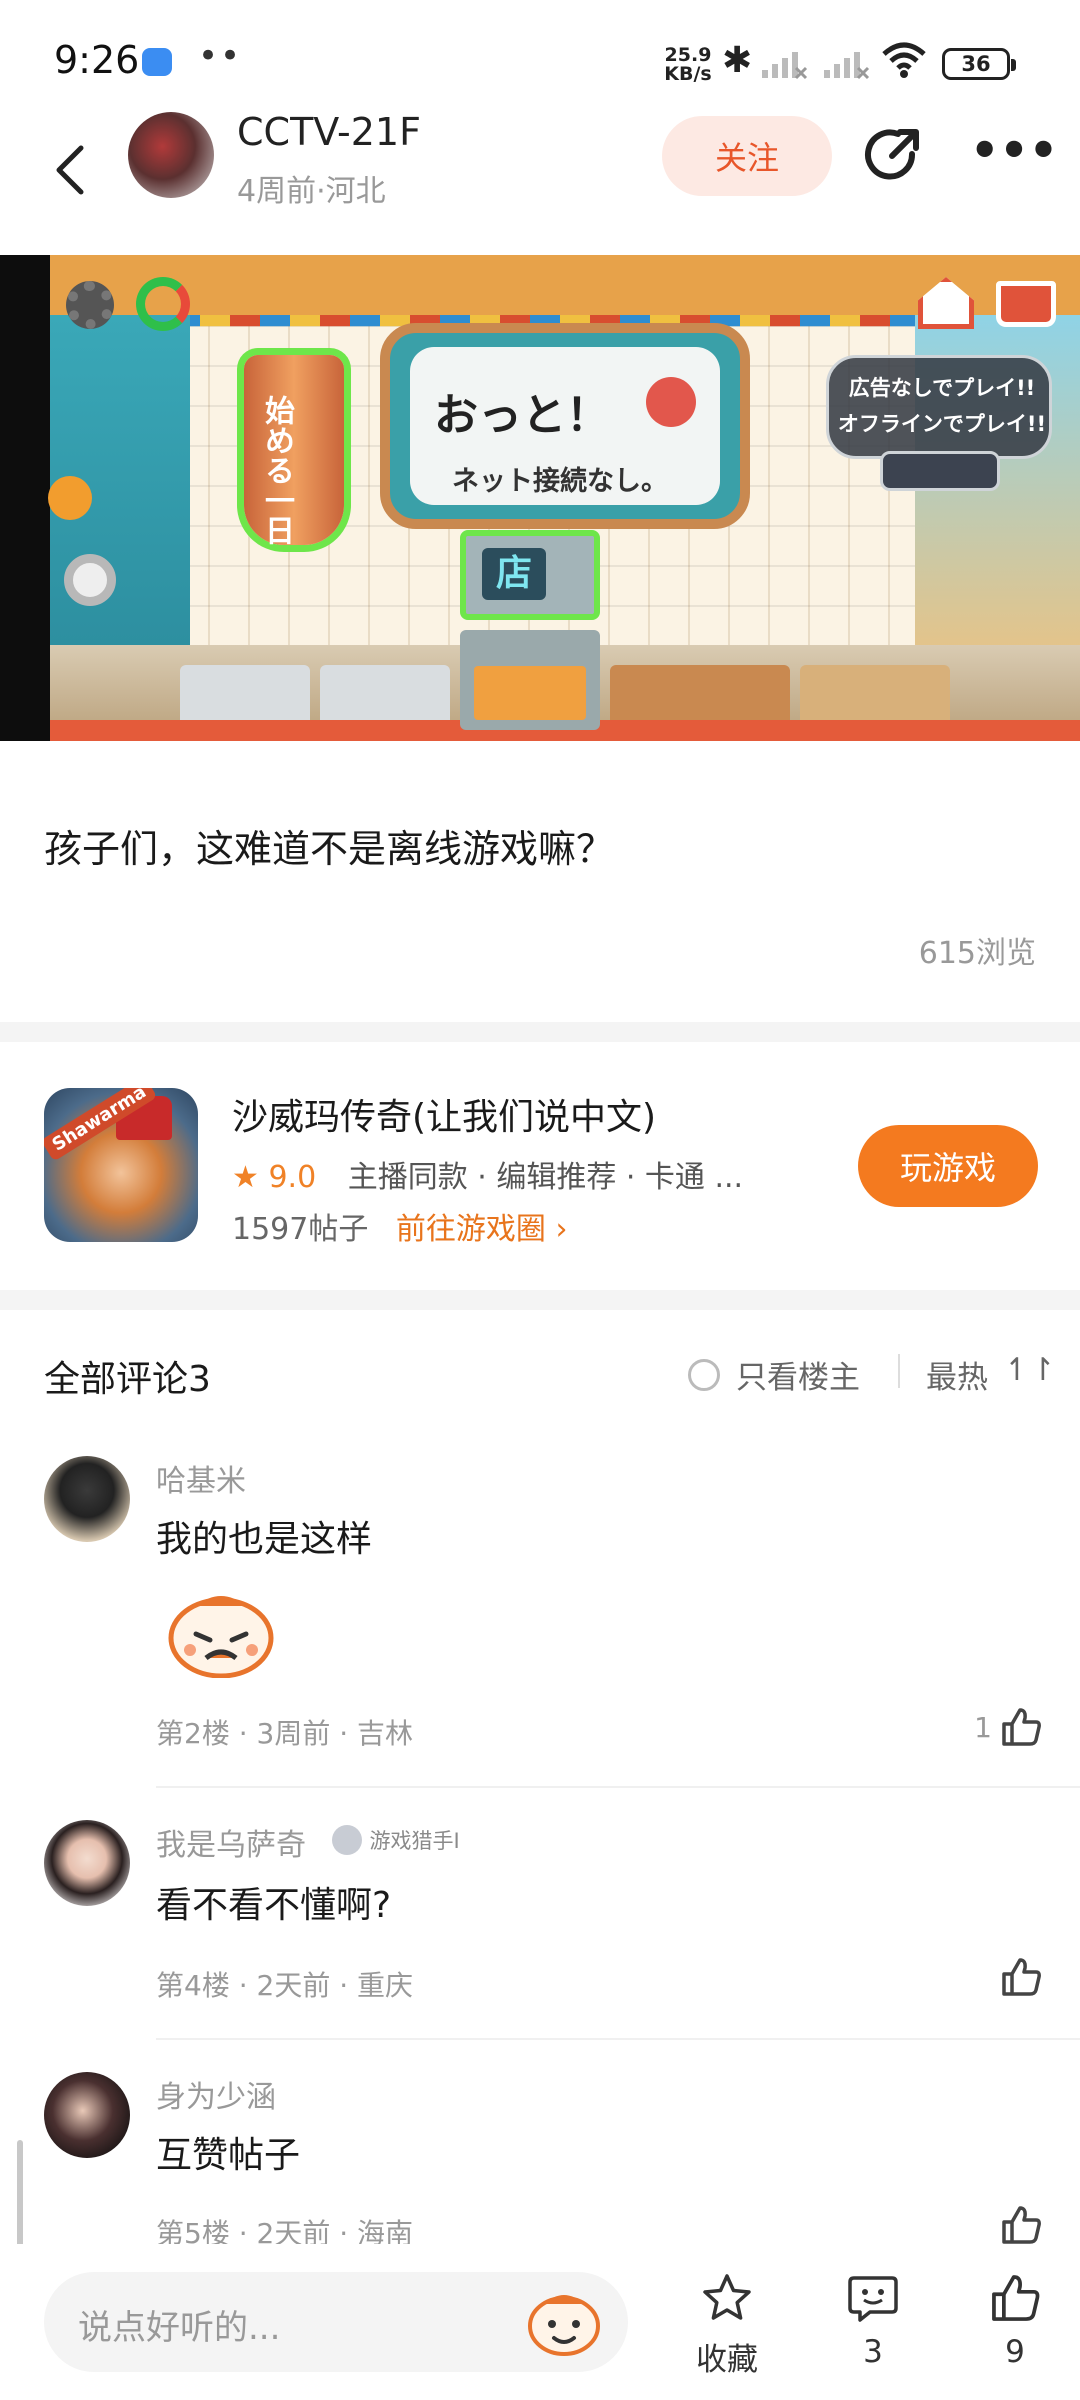 This screenshot has height=2400, width=1080. I want to click on floating-assist-icon, so click(90, 580).